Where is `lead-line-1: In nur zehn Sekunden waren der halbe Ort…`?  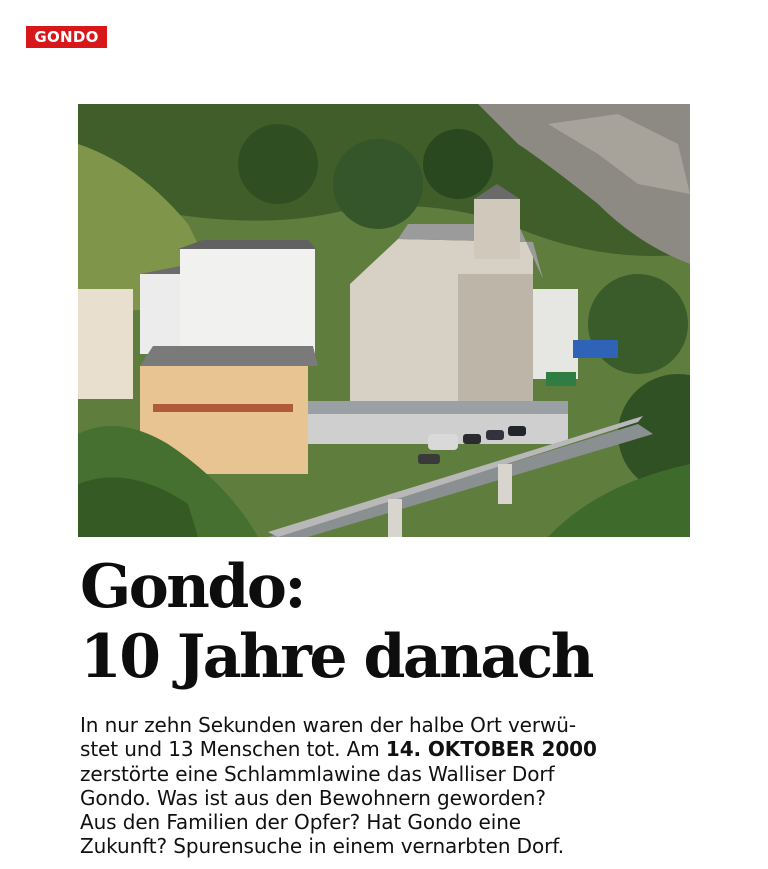 lead-line-1: In nur zehn Sekunden waren der halbe Ort… is located at coordinates (328, 725).